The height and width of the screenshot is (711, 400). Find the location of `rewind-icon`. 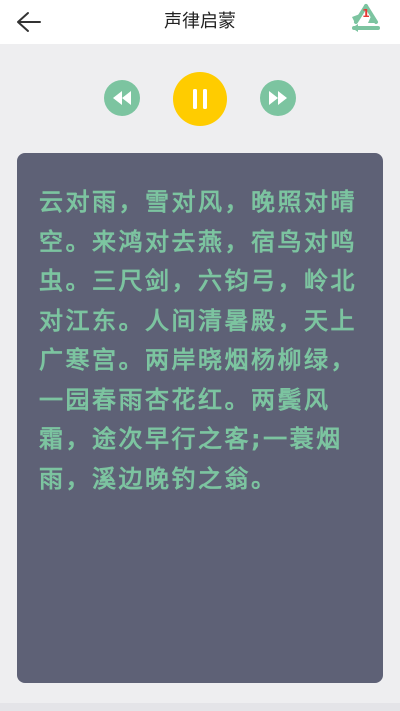

rewind-icon is located at coordinates (122, 98).